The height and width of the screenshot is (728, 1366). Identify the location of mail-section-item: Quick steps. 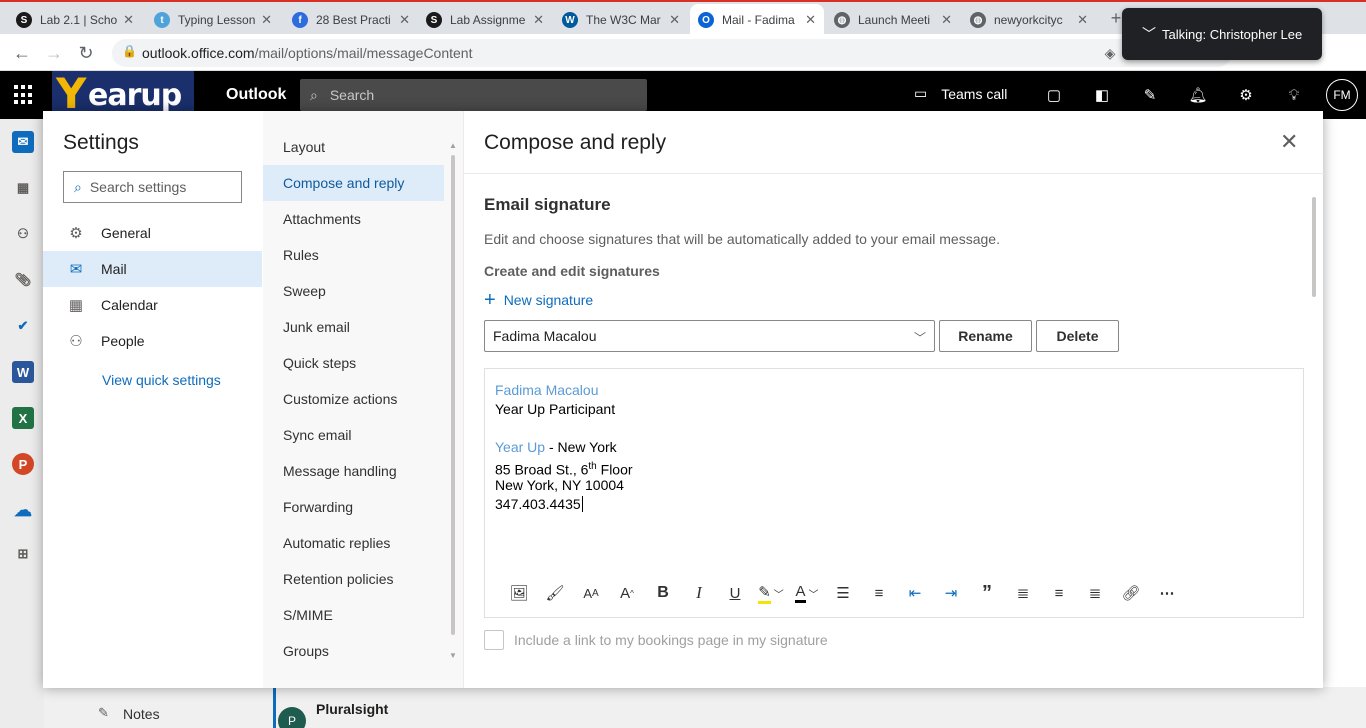
(353, 363).